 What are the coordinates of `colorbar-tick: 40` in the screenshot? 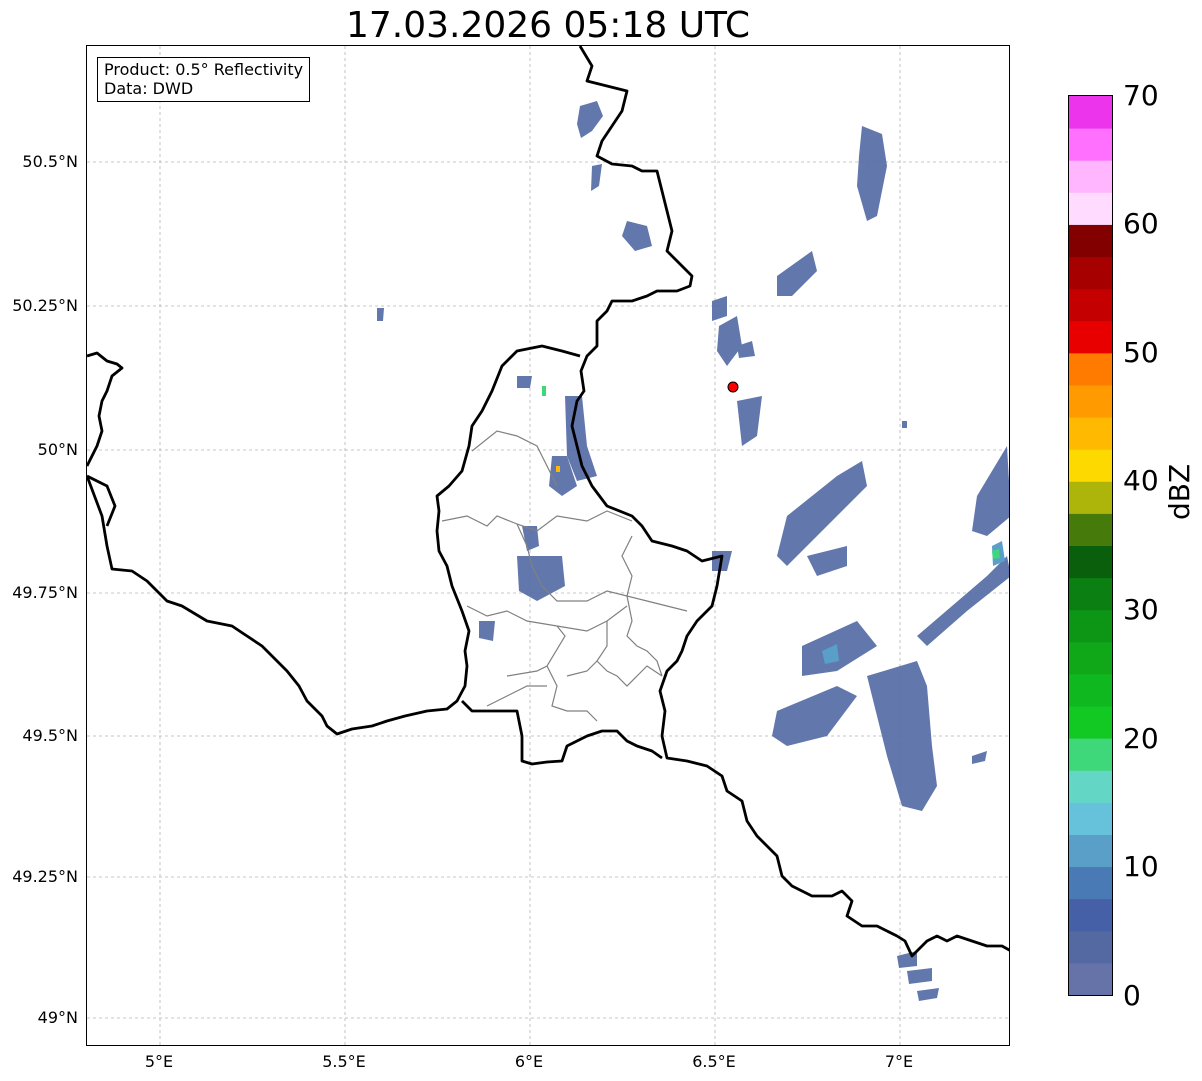 It's located at (1141, 480).